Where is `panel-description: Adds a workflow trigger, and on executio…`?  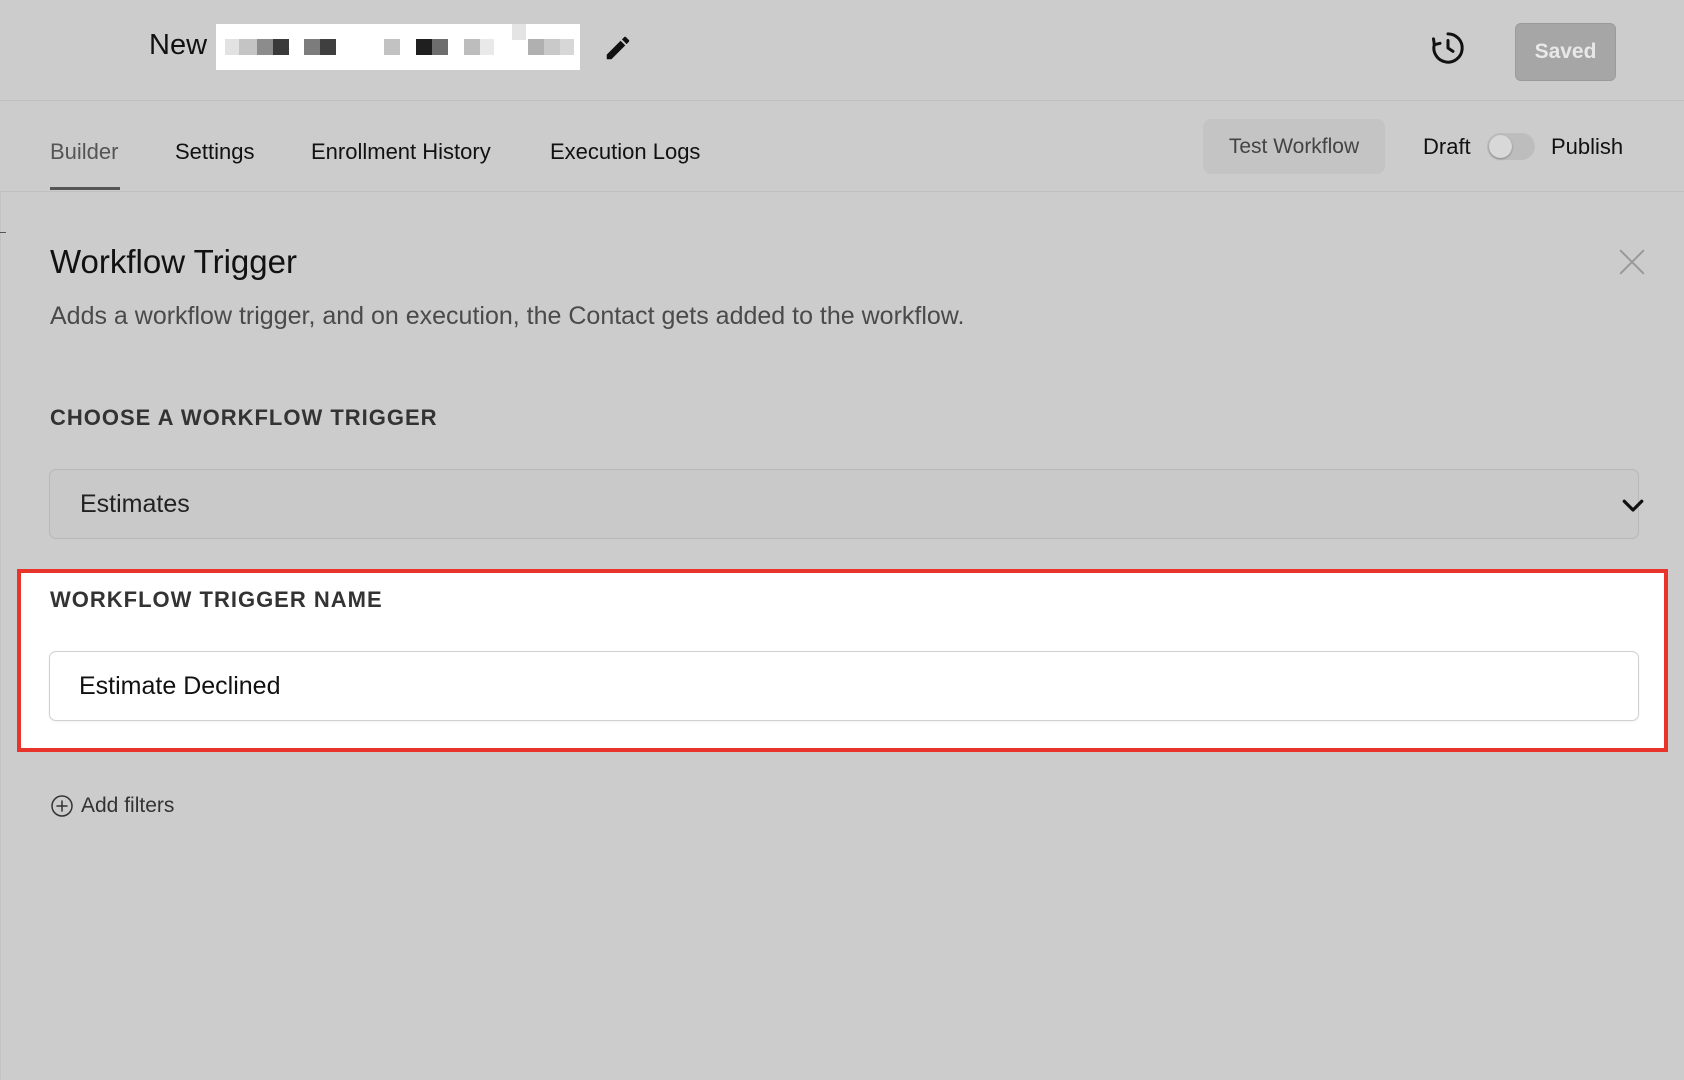
panel-description: Adds a workflow trigger, and on executio… is located at coordinates (507, 316).